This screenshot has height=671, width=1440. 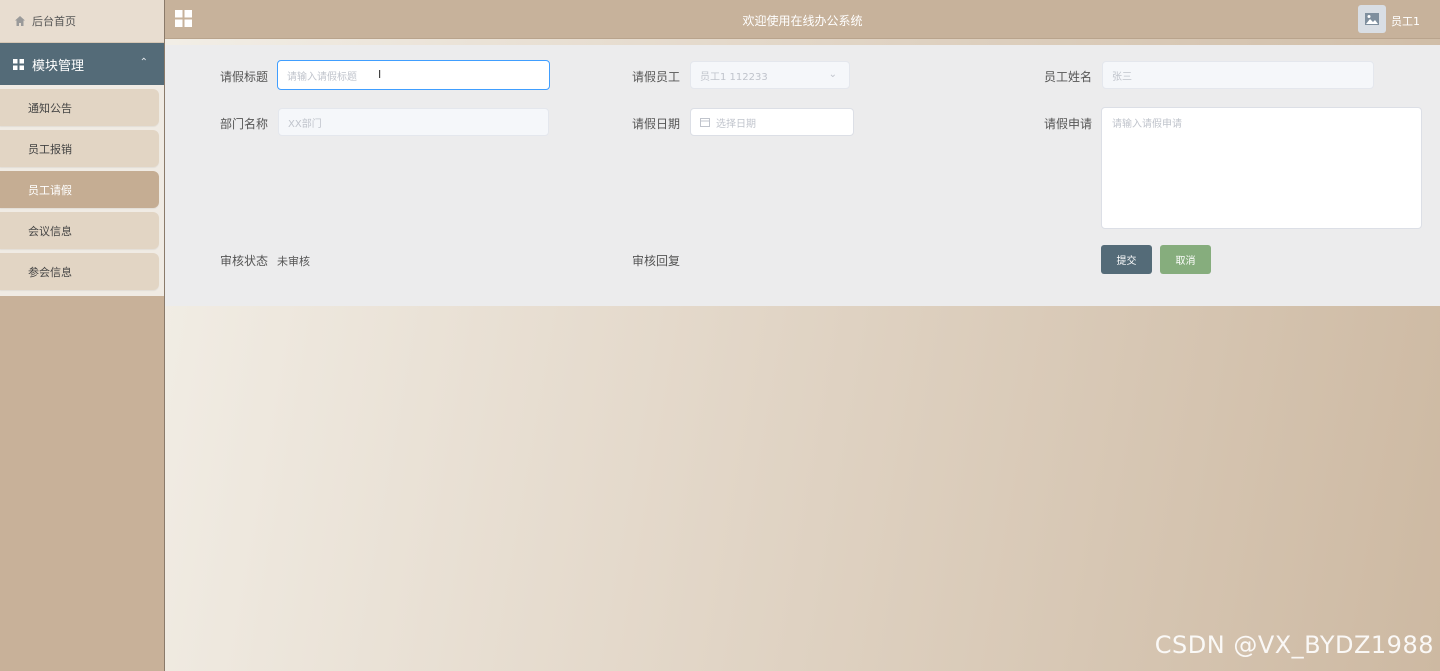 What do you see at coordinates (1126, 259) in the screenshot?
I see `submit-button: 提交` at bounding box center [1126, 259].